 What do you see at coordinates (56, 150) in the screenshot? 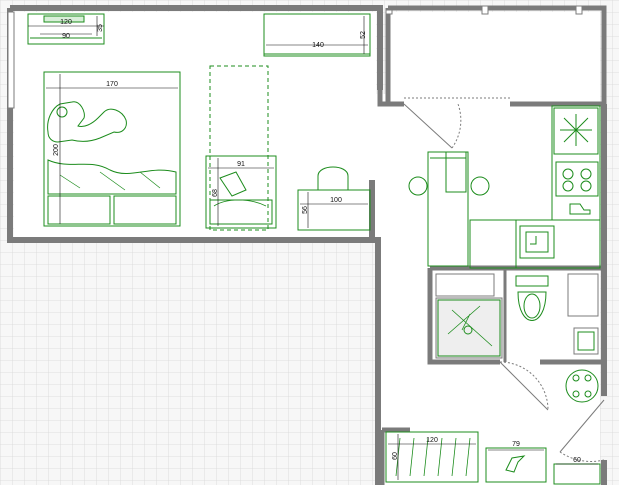
I see `bed-length-label: 200` at bounding box center [56, 150].